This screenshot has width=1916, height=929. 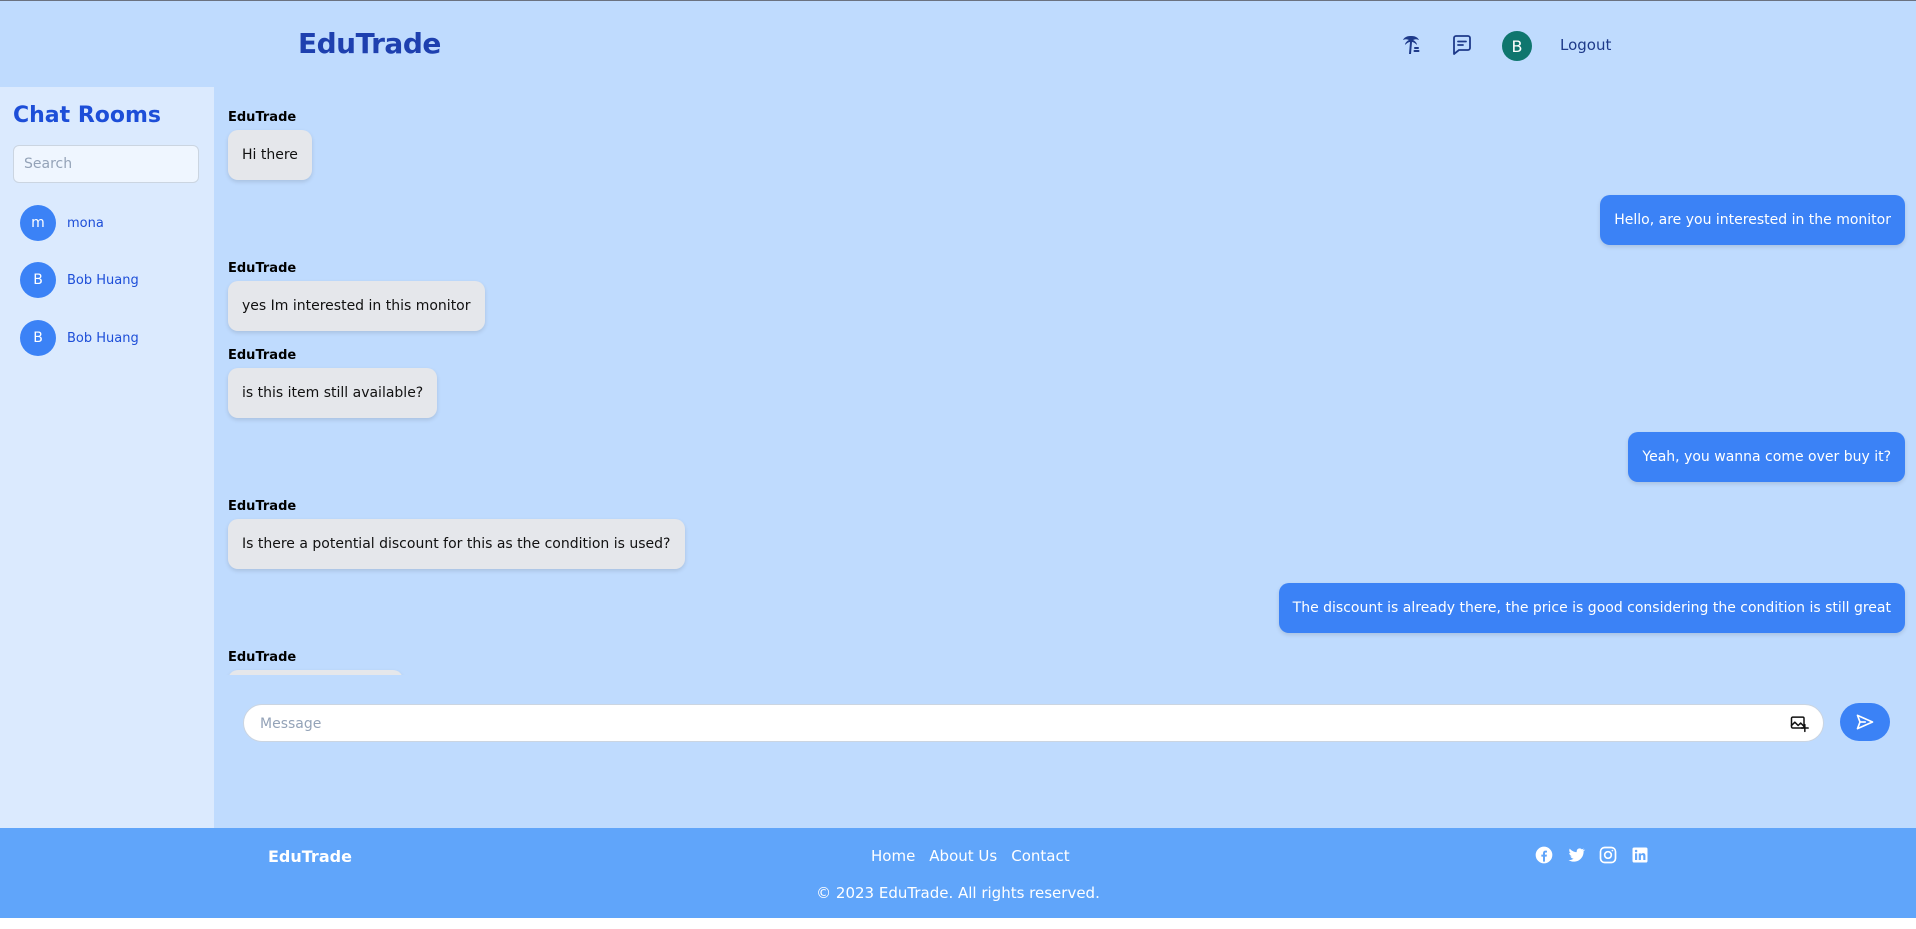 What do you see at coordinates (1462, 45) in the screenshot?
I see `chat-icon` at bounding box center [1462, 45].